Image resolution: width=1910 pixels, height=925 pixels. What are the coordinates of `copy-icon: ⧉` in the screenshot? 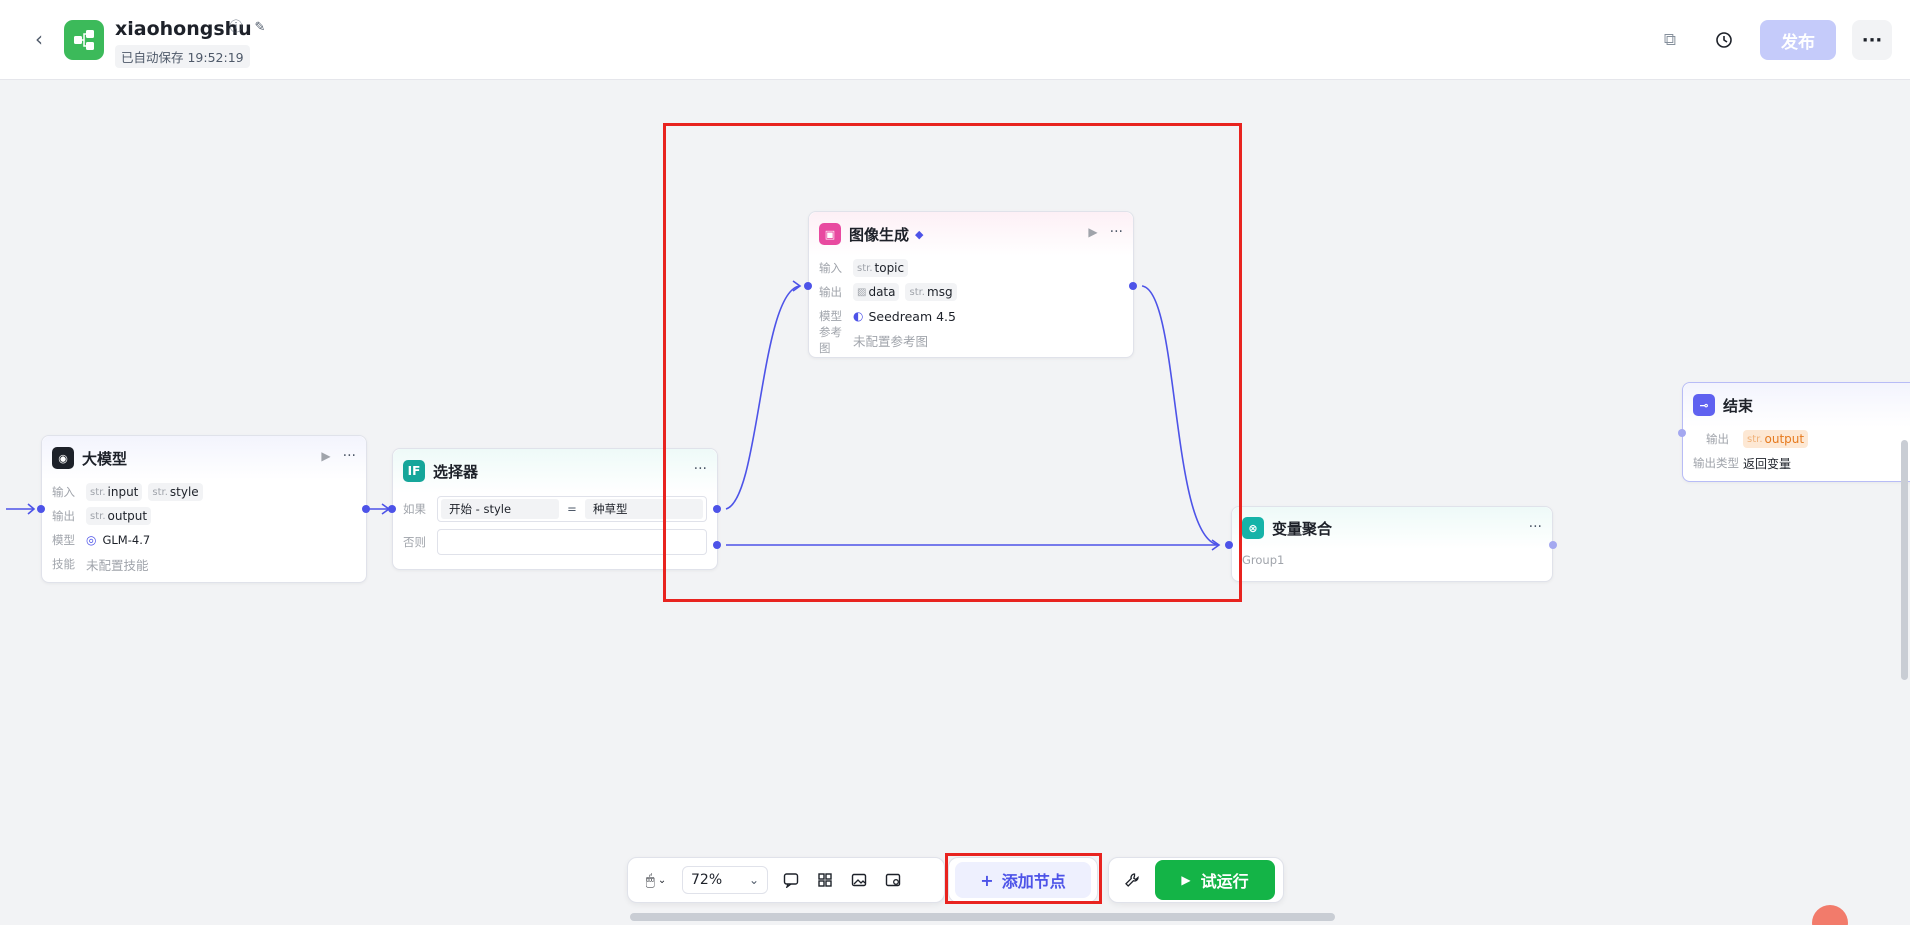 It's located at (1670, 40).